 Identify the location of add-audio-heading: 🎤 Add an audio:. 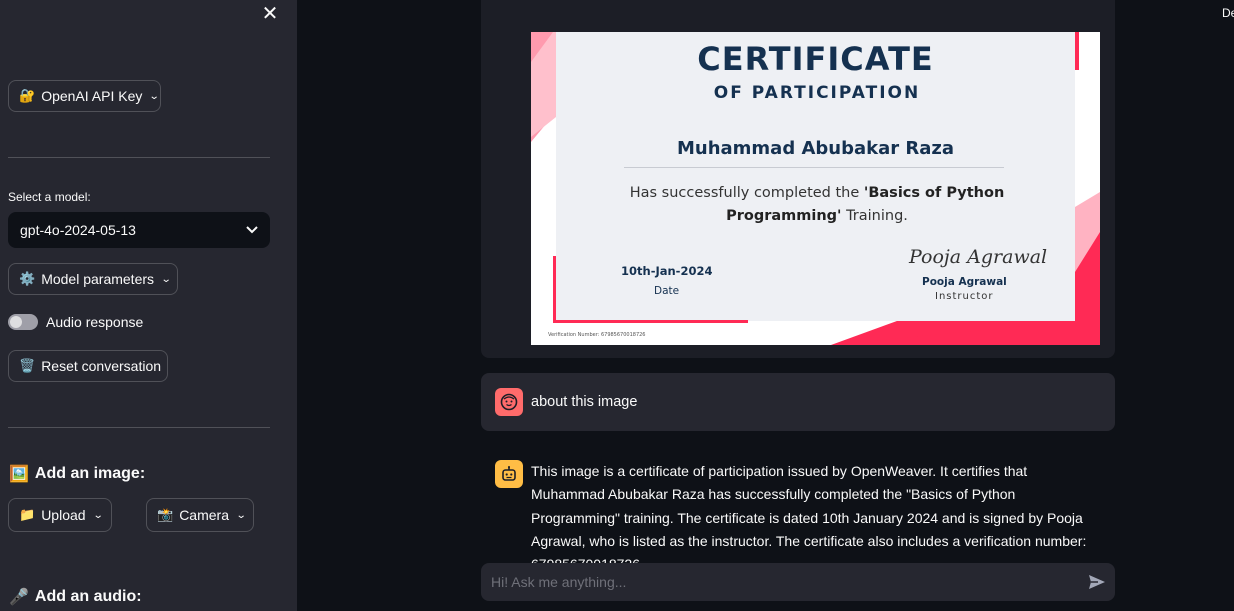
(75, 597).